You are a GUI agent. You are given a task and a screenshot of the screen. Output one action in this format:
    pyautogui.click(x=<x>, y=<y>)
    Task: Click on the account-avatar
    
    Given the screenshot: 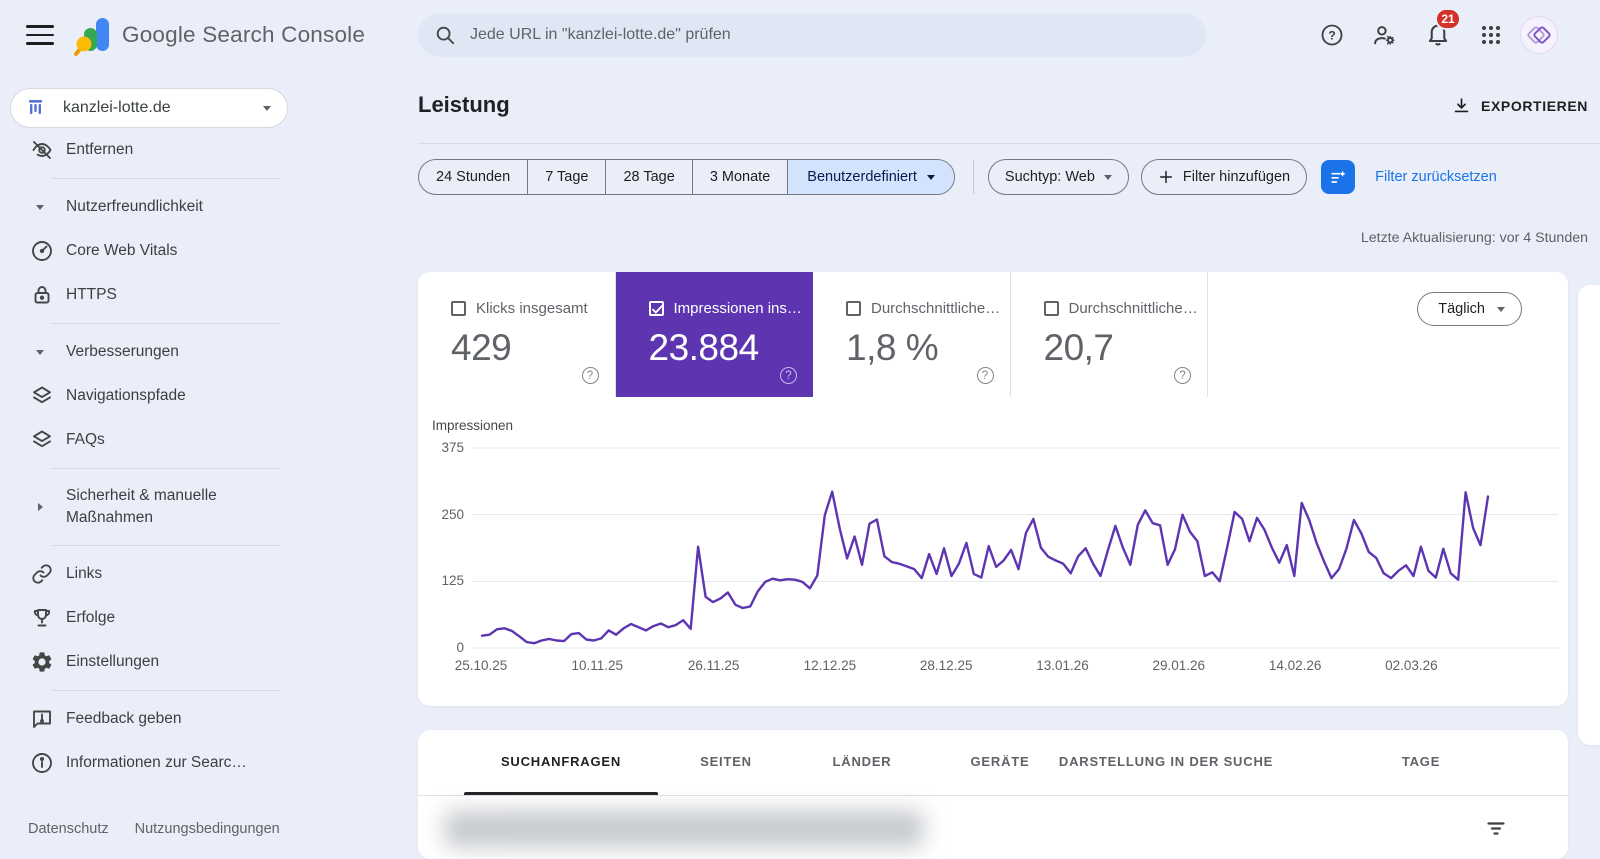 What is the action you would take?
    pyautogui.click(x=1539, y=35)
    